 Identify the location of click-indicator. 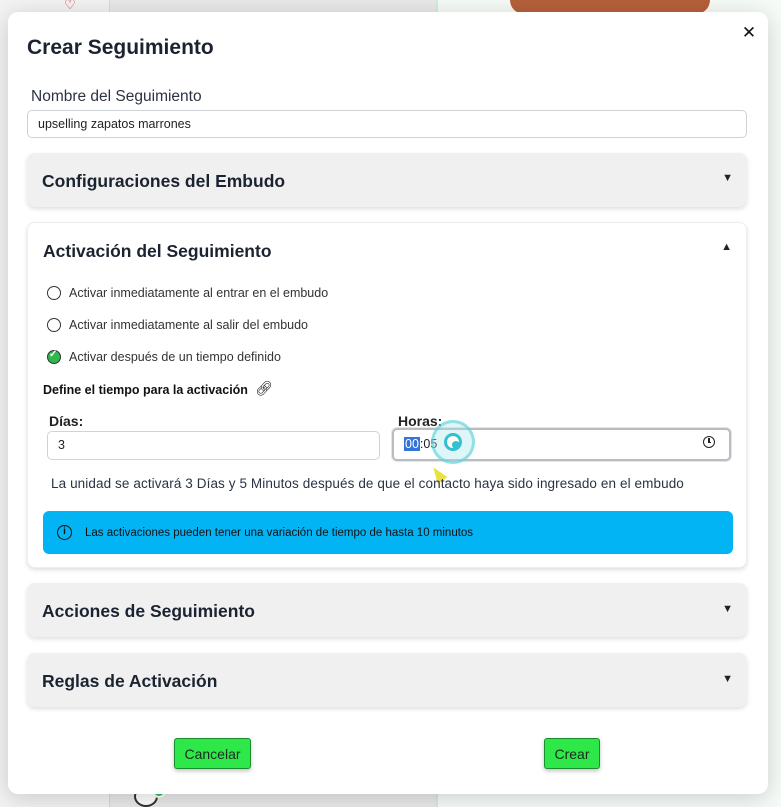
(453, 442).